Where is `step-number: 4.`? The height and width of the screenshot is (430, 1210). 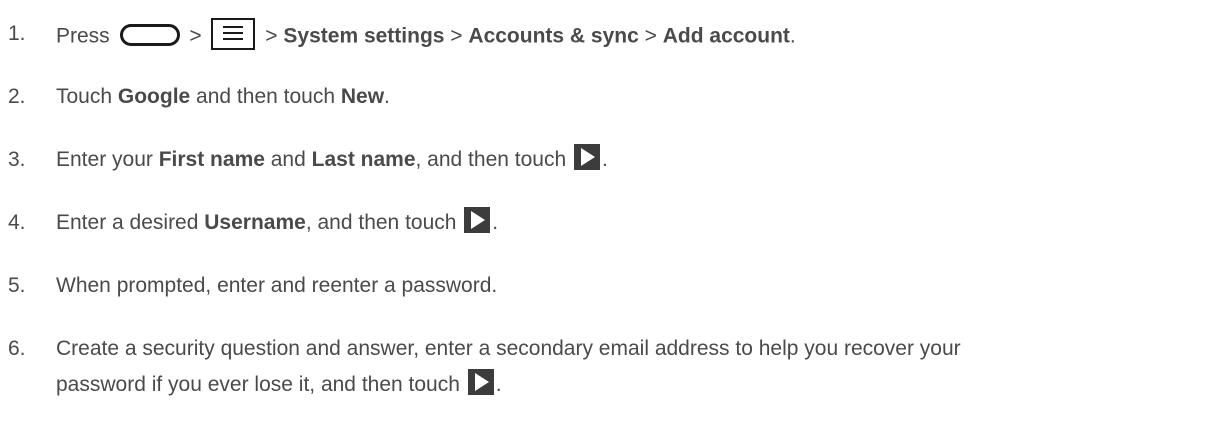
step-number: 4. is located at coordinates (17, 222).